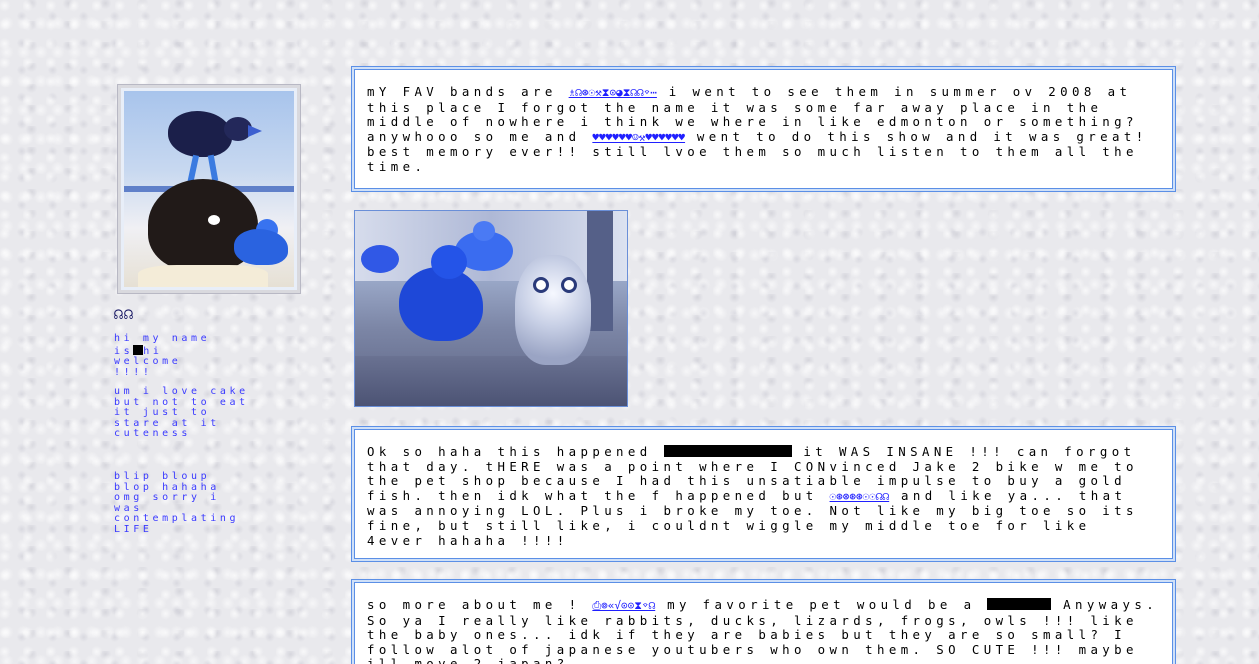 This screenshot has width=1259, height=664. I want to click on post-text-part: mY FAV bands are, so click(468, 91).